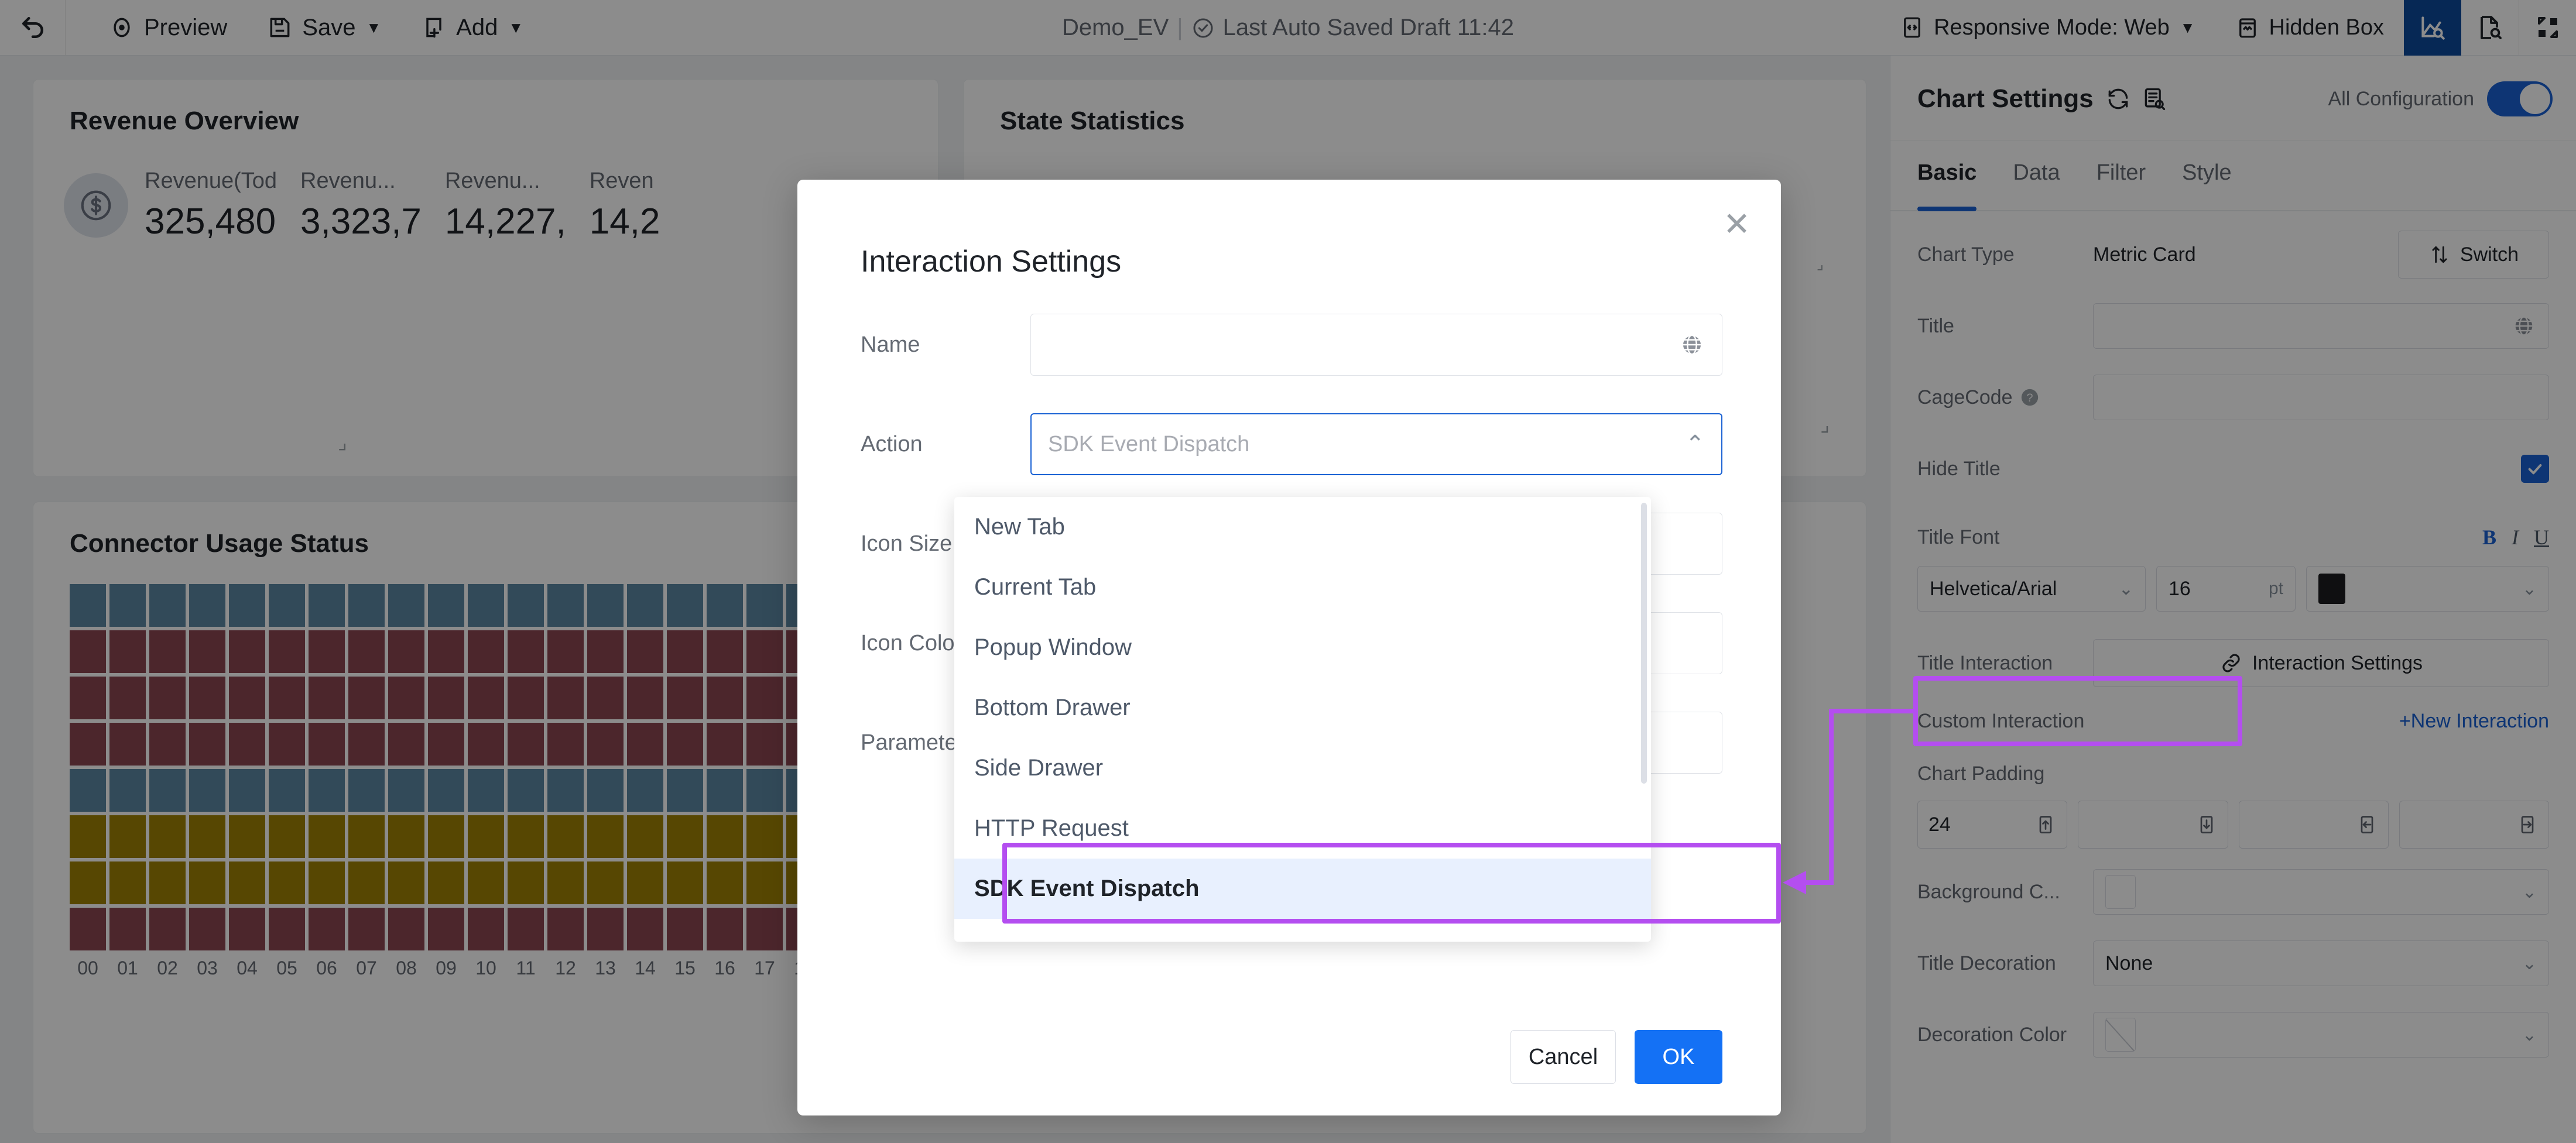 The image size is (2576, 1143). Describe the element at coordinates (2489, 537) in the screenshot. I see `bold-button: B` at that location.